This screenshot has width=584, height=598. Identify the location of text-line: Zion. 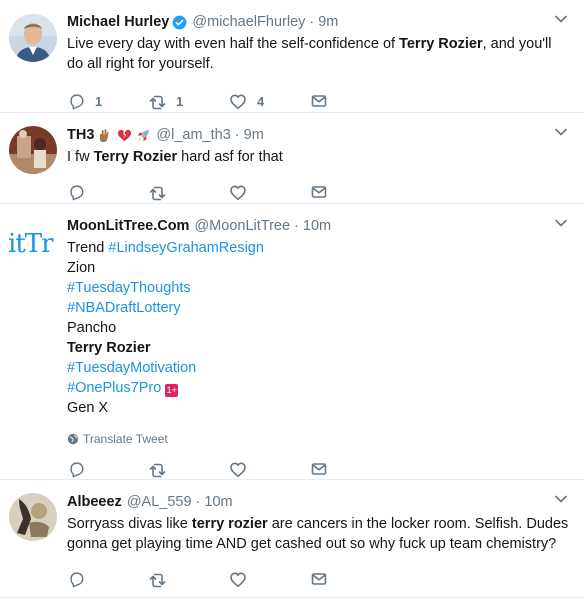
(81, 268).